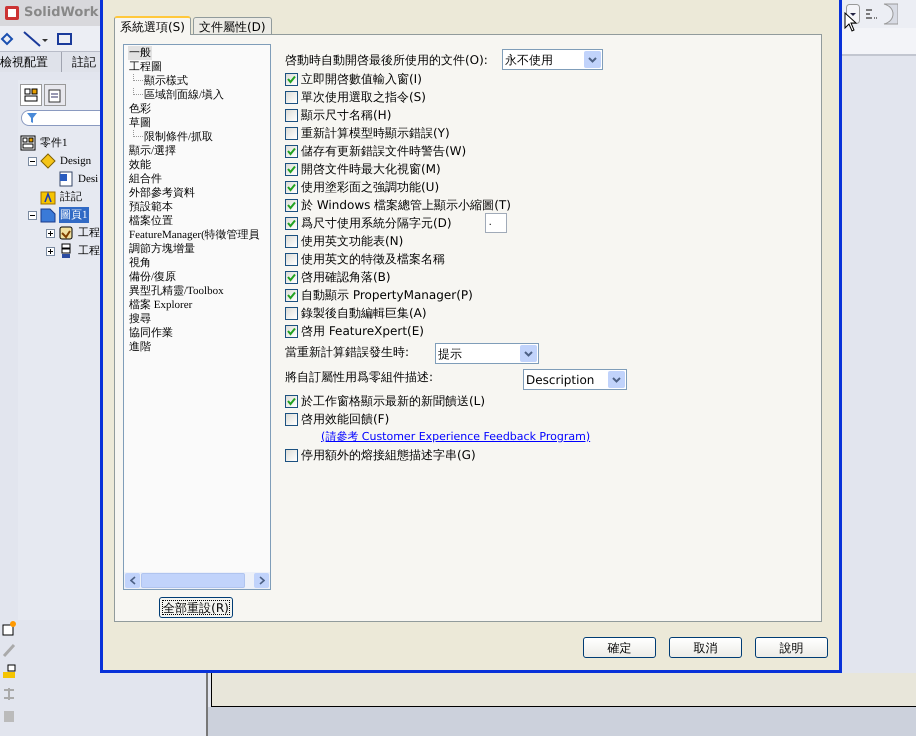  Describe the element at coordinates (151, 221) in the screenshot. I see `category-item: 檔案位置` at that location.